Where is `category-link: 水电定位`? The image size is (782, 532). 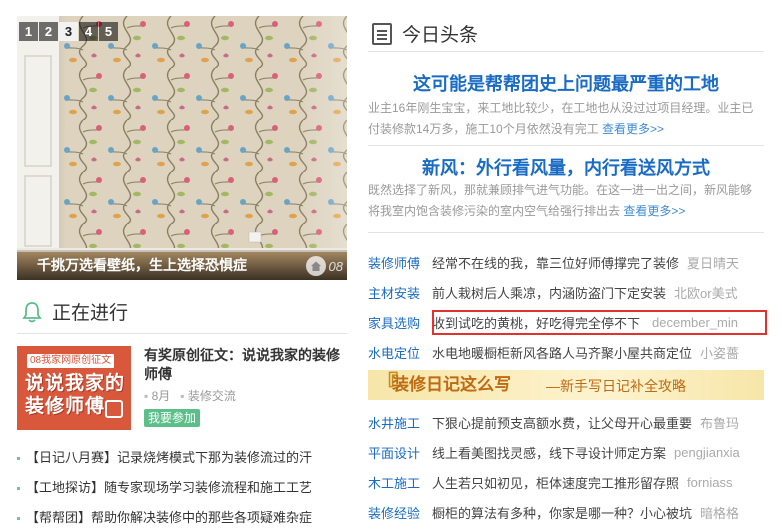 category-link: 水电定位 is located at coordinates (400, 352).